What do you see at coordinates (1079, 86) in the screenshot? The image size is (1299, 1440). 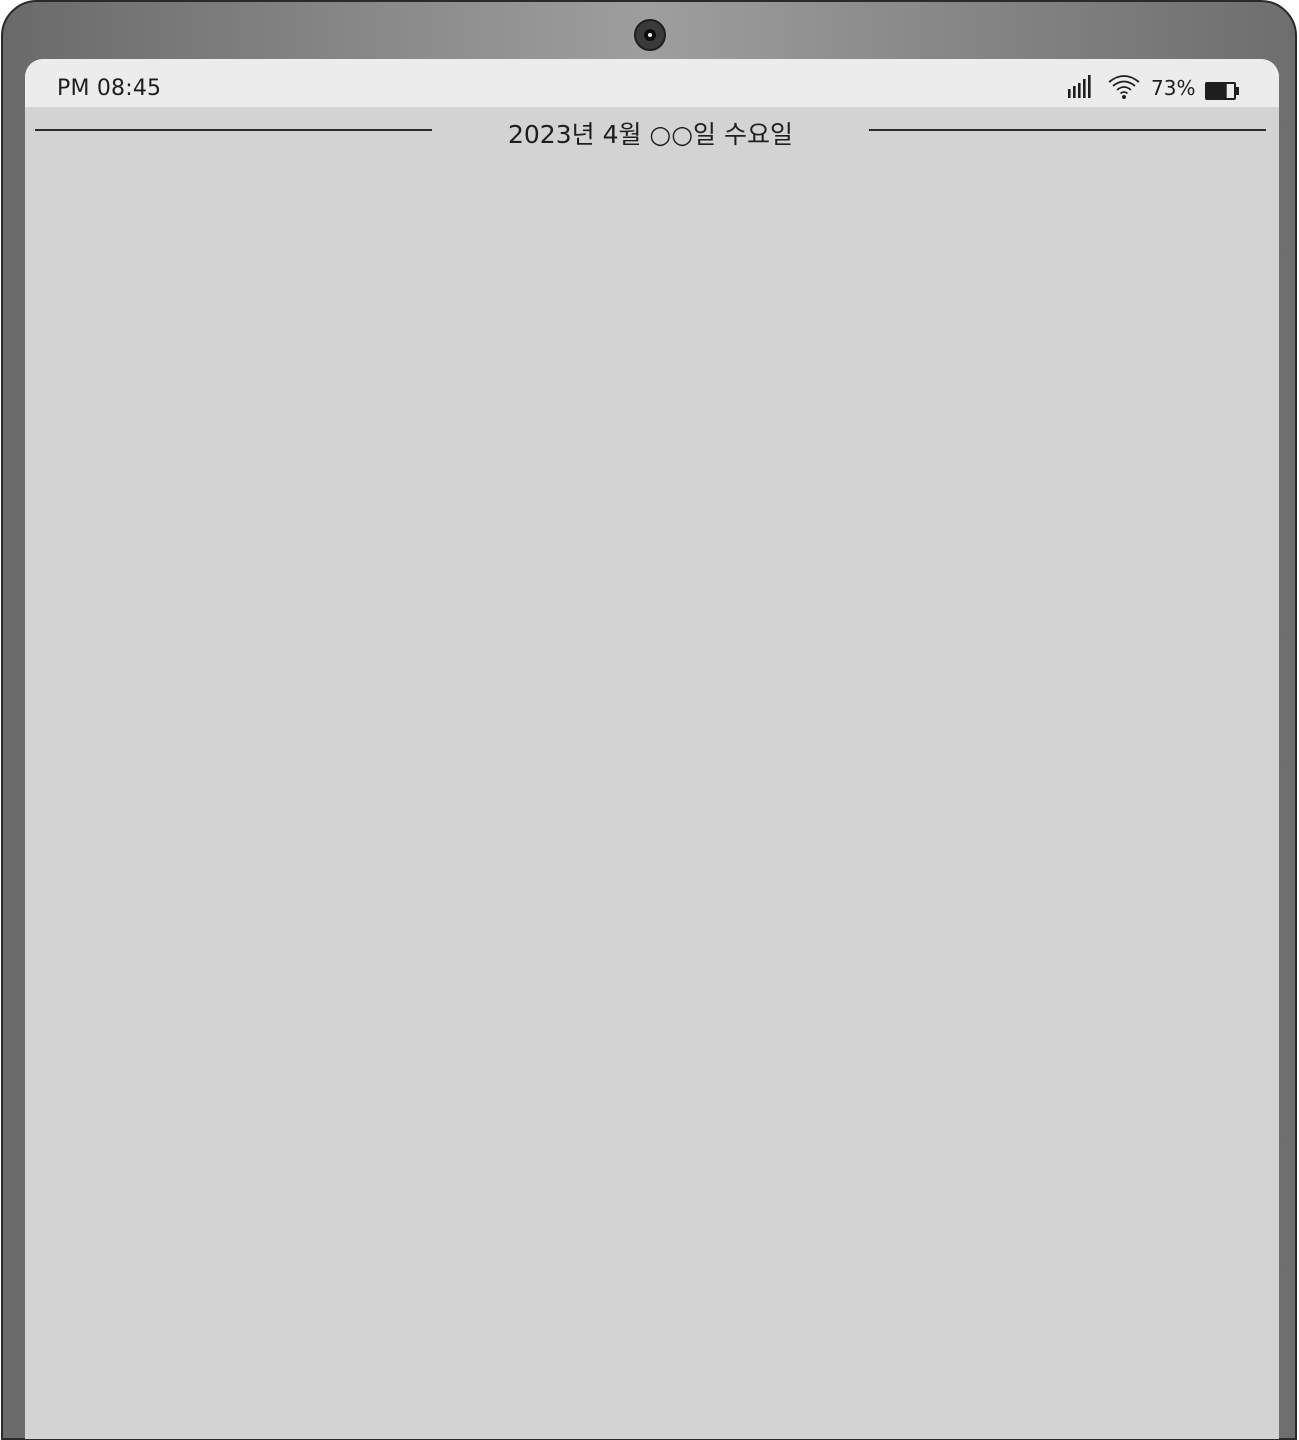 I see `signal-icon` at bounding box center [1079, 86].